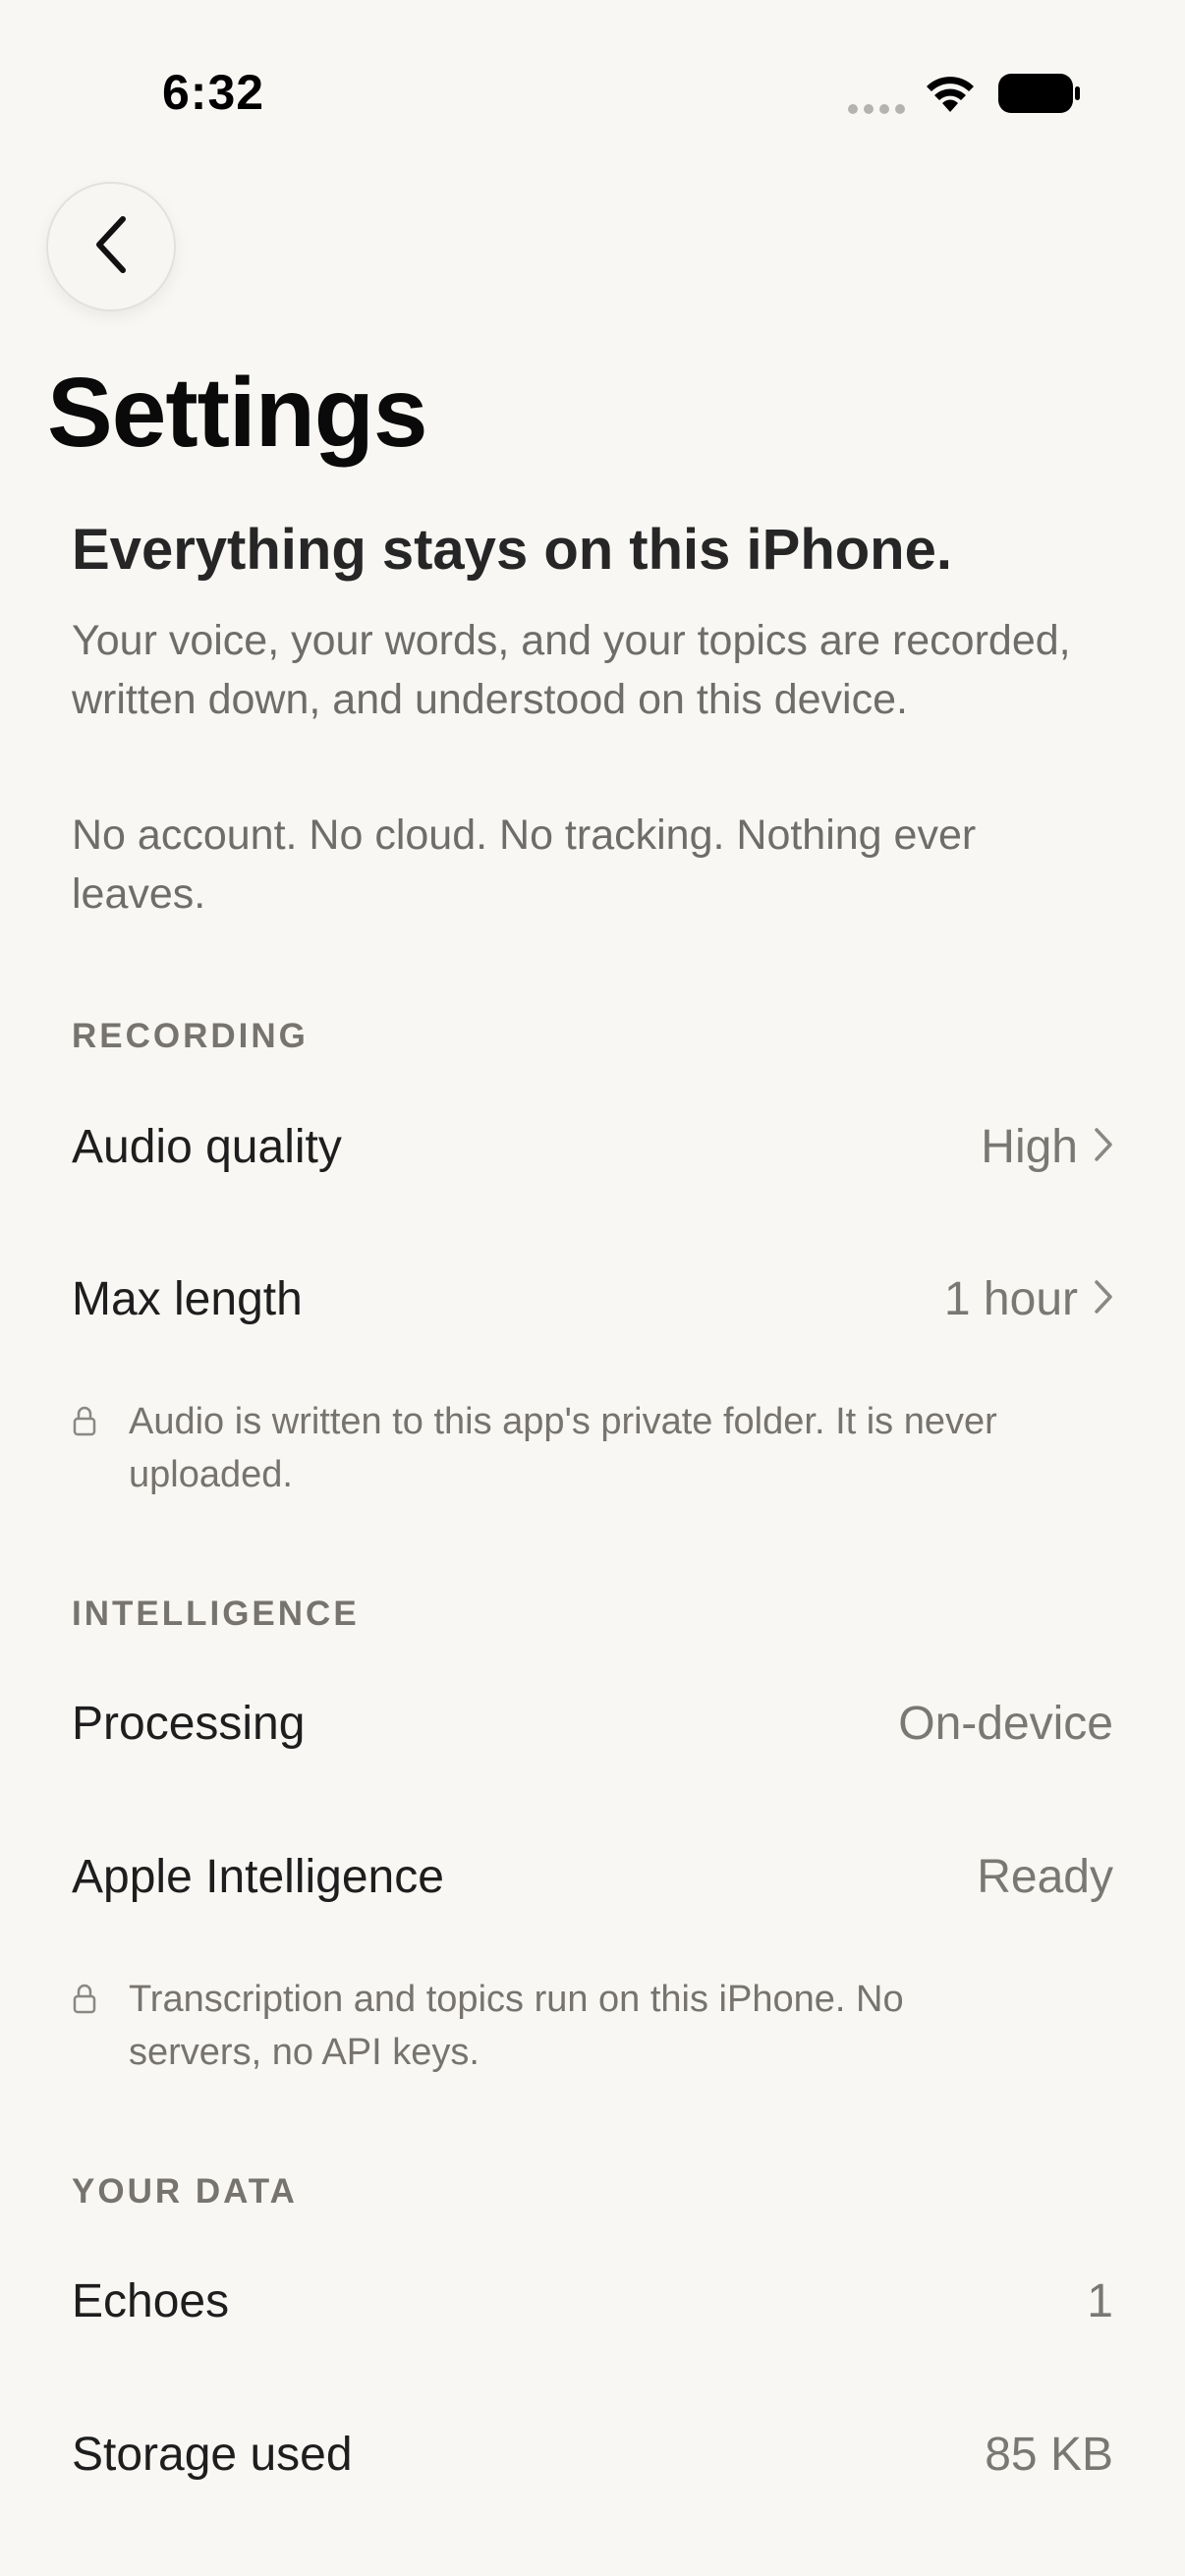 The width and height of the screenshot is (1185, 2576). I want to click on section-header-recording: RECORDING, so click(191, 1036).